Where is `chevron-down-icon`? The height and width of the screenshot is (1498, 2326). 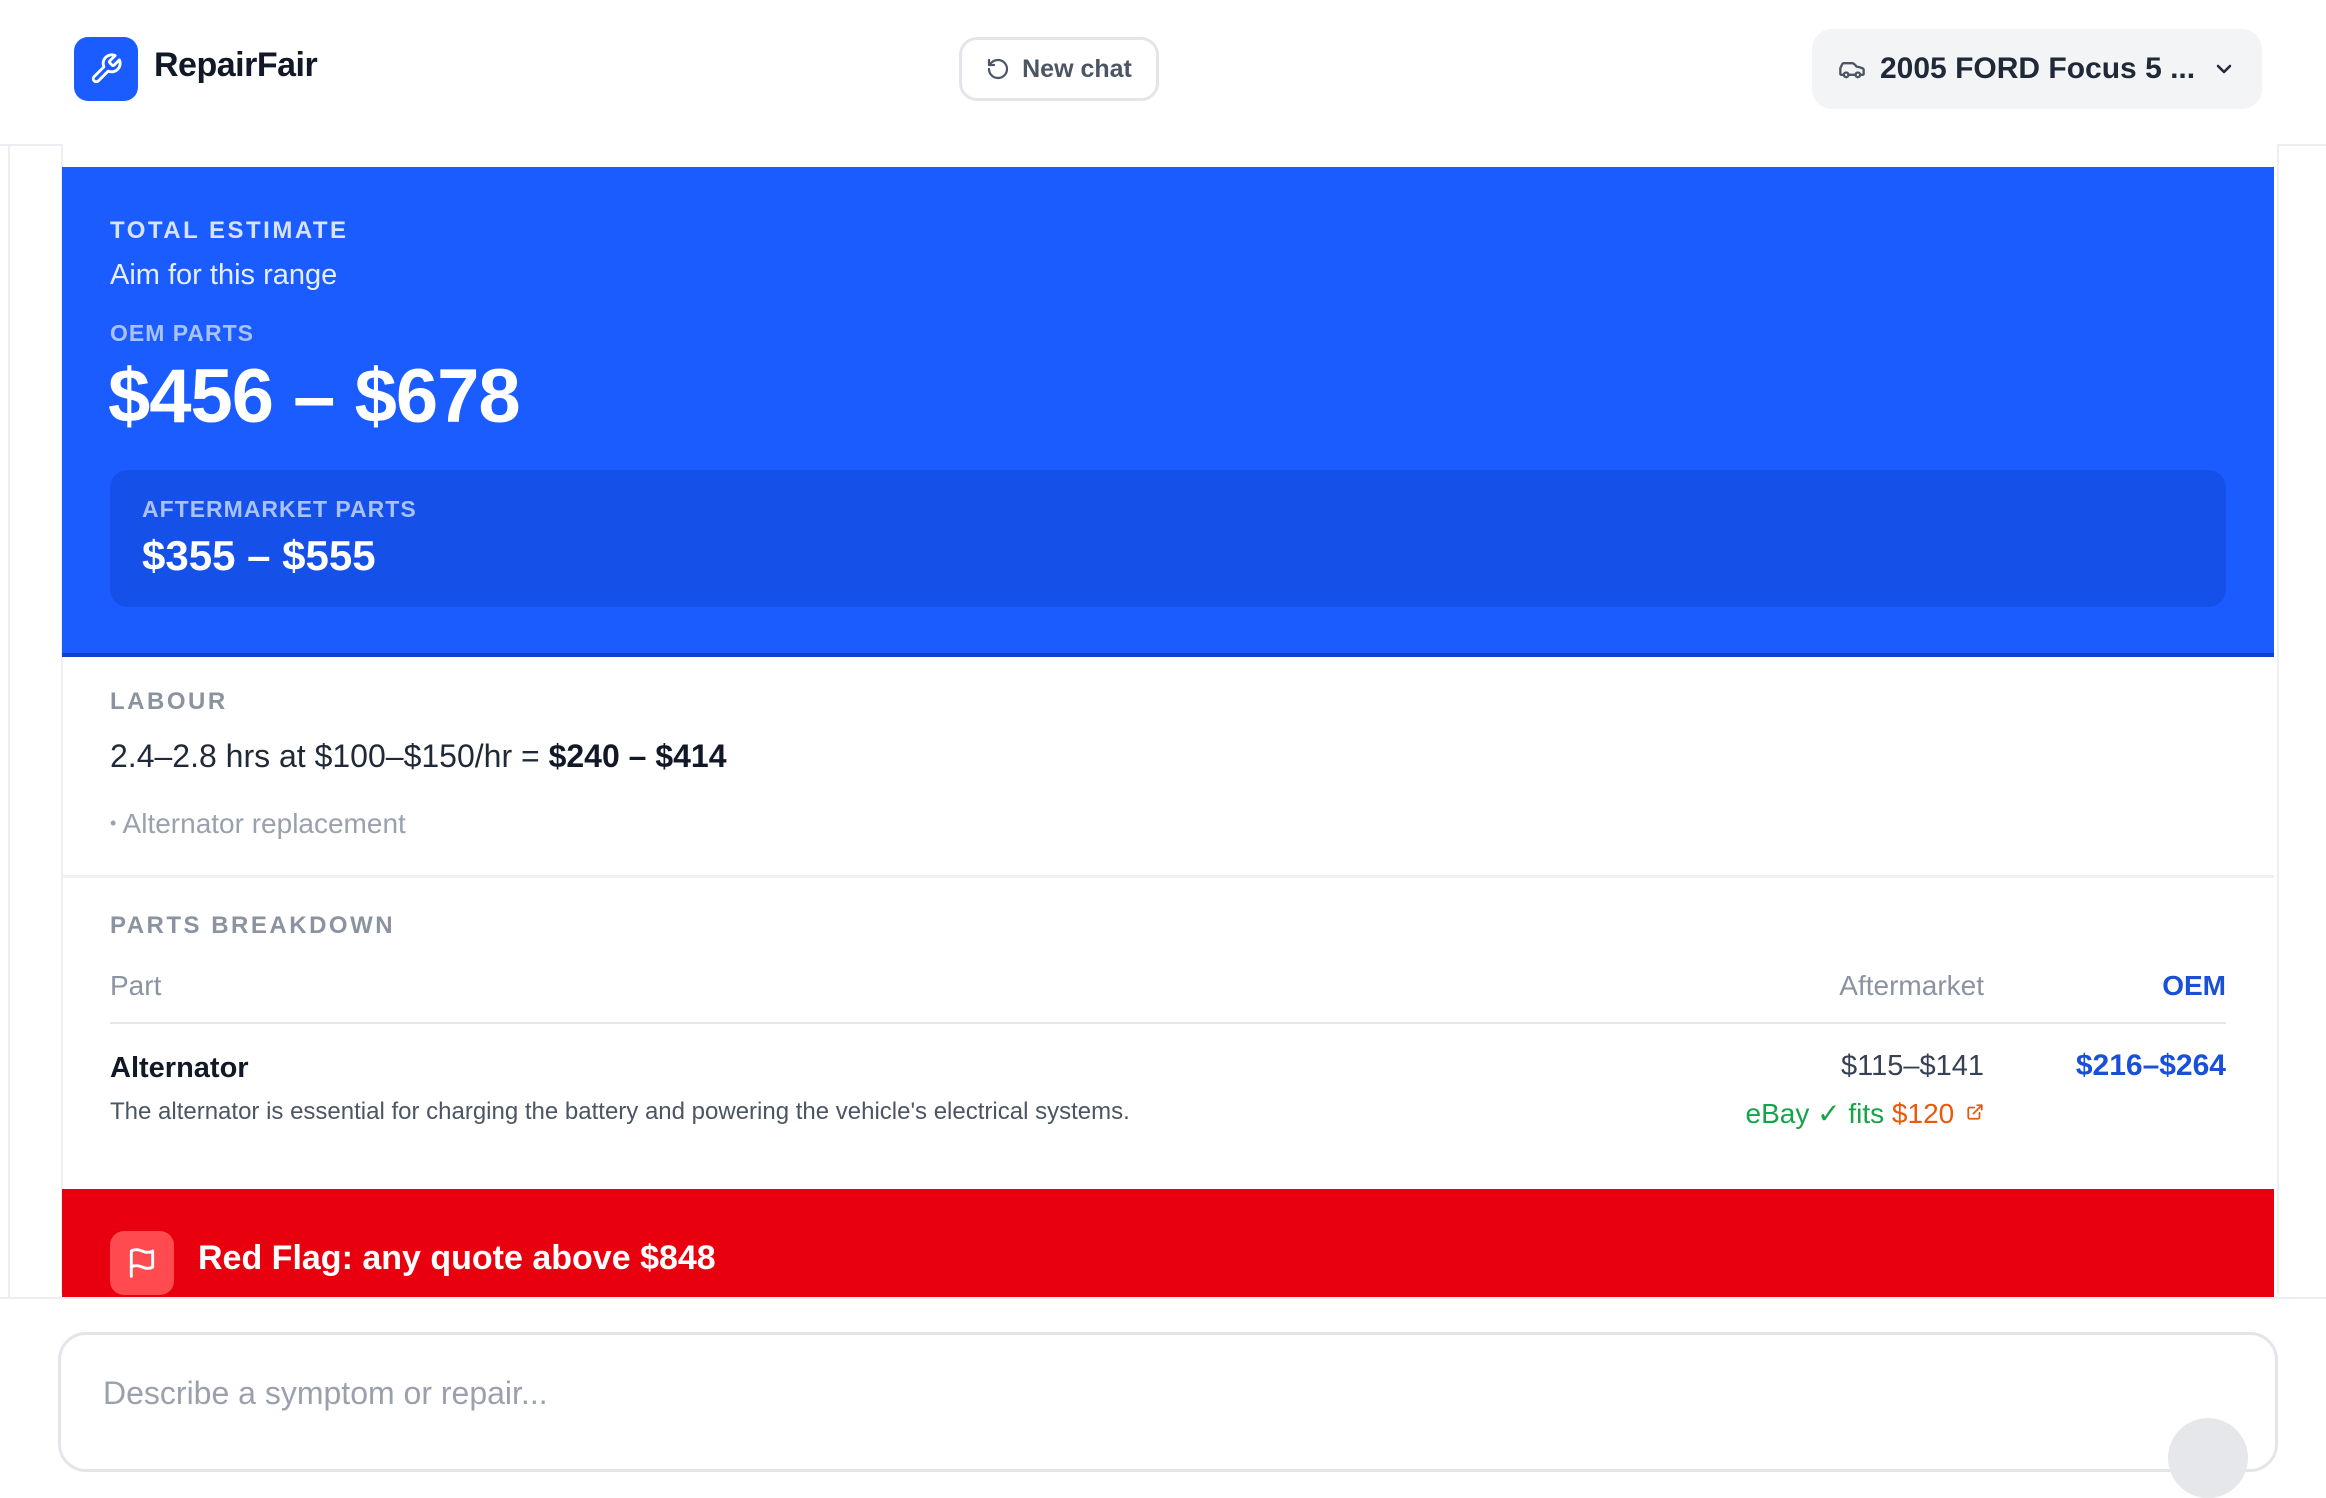
chevron-down-icon is located at coordinates (2224, 69).